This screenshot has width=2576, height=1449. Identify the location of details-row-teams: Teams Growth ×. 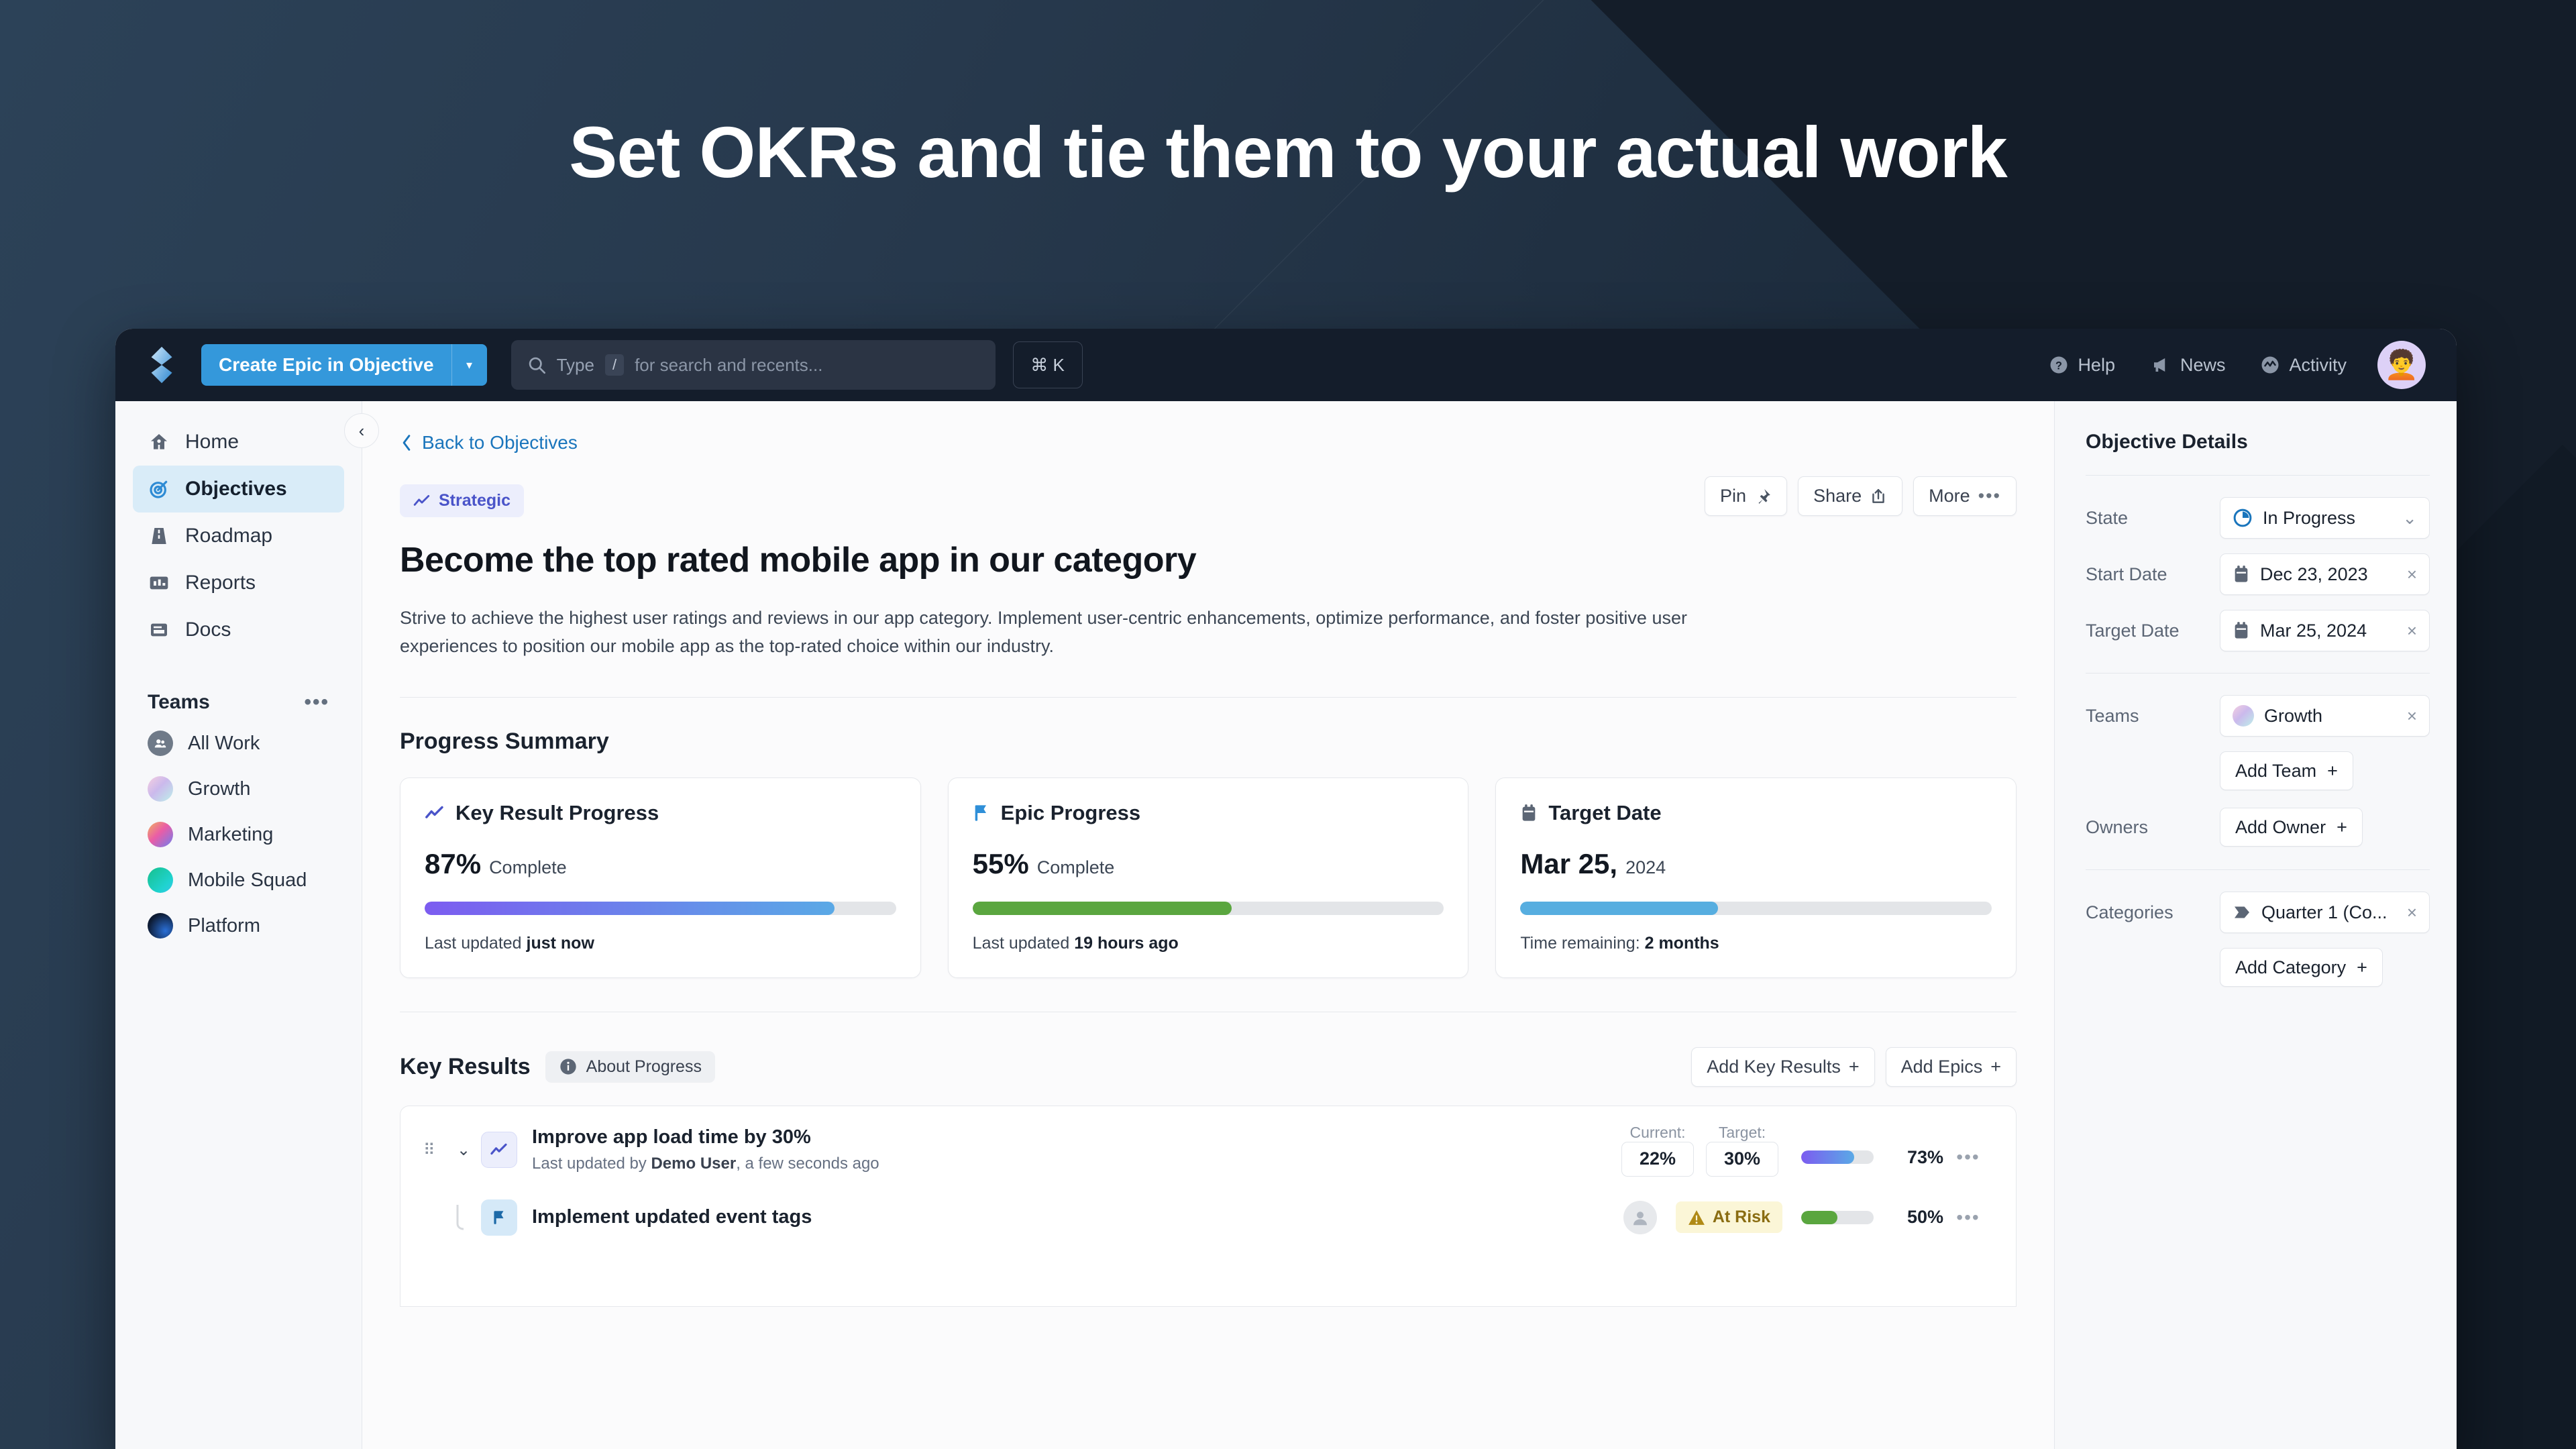
(2258, 716).